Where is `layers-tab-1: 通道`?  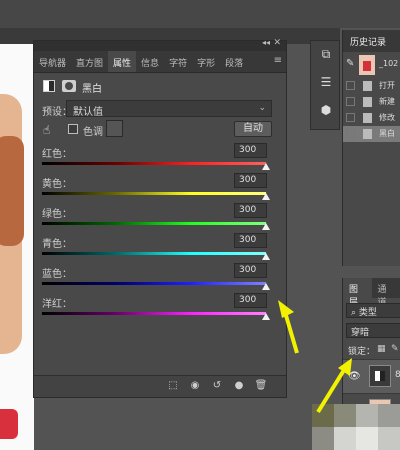 layers-tab-1: 通道 is located at coordinates (386, 293).